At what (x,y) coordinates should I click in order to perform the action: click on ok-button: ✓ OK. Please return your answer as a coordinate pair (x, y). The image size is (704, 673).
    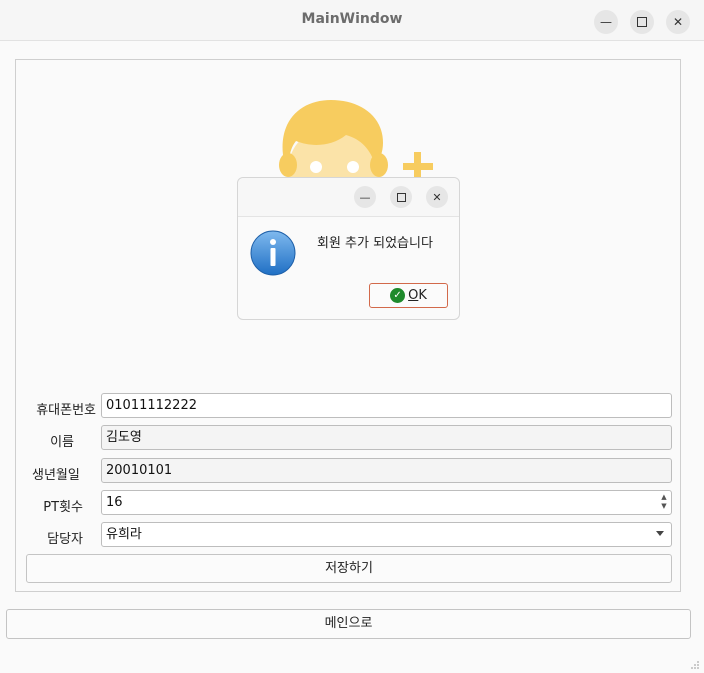
    Looking at the image, I should click on (408, 295).